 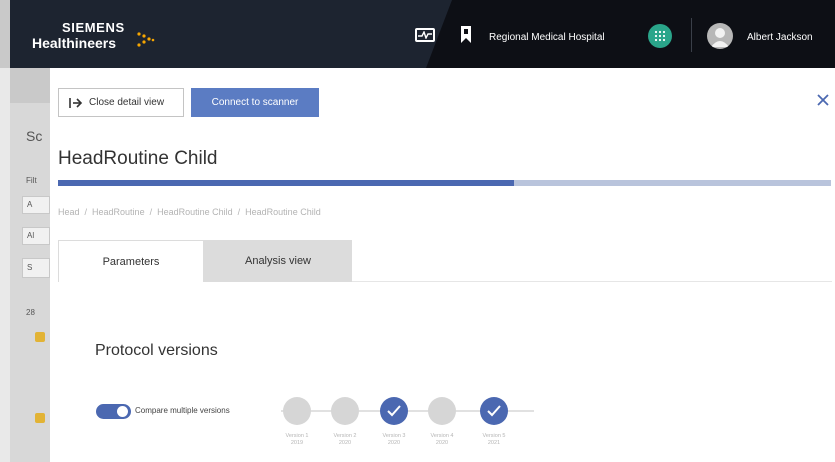 What do you see at coordinates (494, 436) in the screenshot?
I see `version-name: Version 5` at bounding box center [494, 436].